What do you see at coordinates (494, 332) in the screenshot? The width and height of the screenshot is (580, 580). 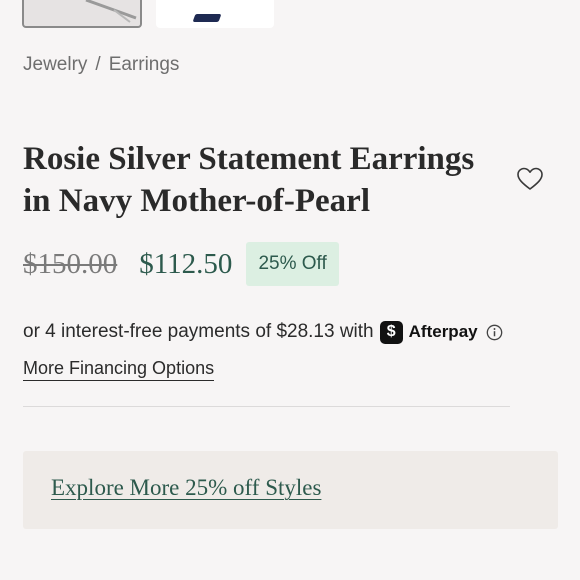 I see `info-circle-icon` at bounding box center [494, 332].